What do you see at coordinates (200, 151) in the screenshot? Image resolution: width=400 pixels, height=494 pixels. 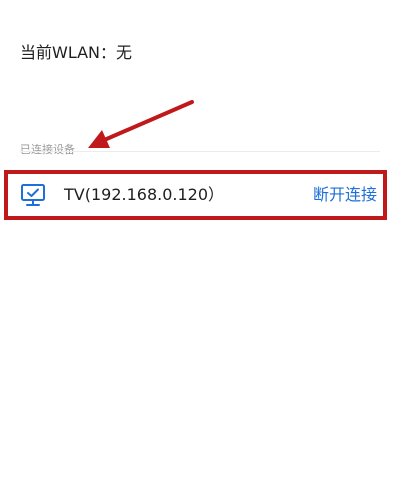 I see `section-divider` at bounding box center [200, 151].